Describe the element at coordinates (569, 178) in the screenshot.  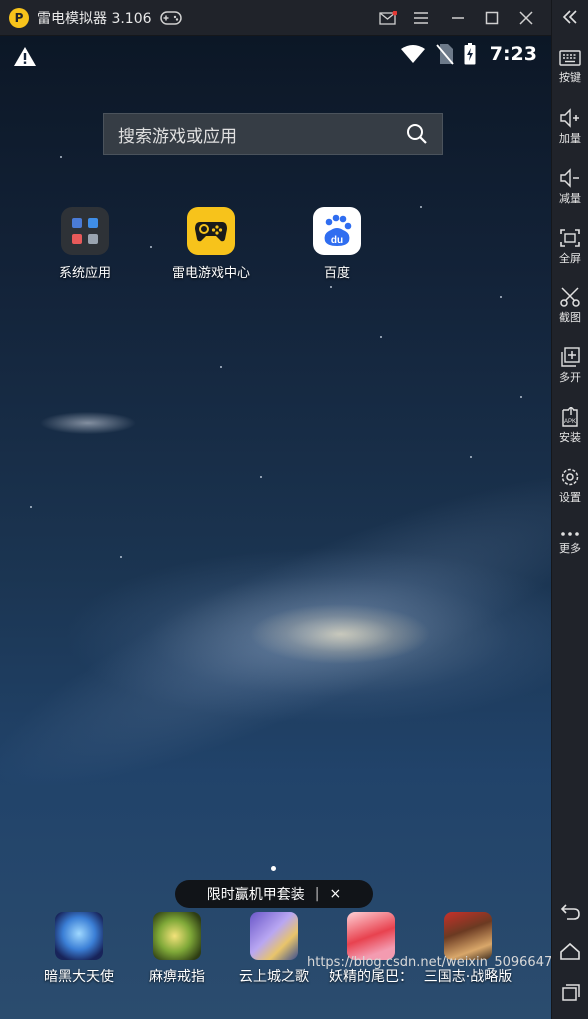
I see `volume-down-icon` at that location.